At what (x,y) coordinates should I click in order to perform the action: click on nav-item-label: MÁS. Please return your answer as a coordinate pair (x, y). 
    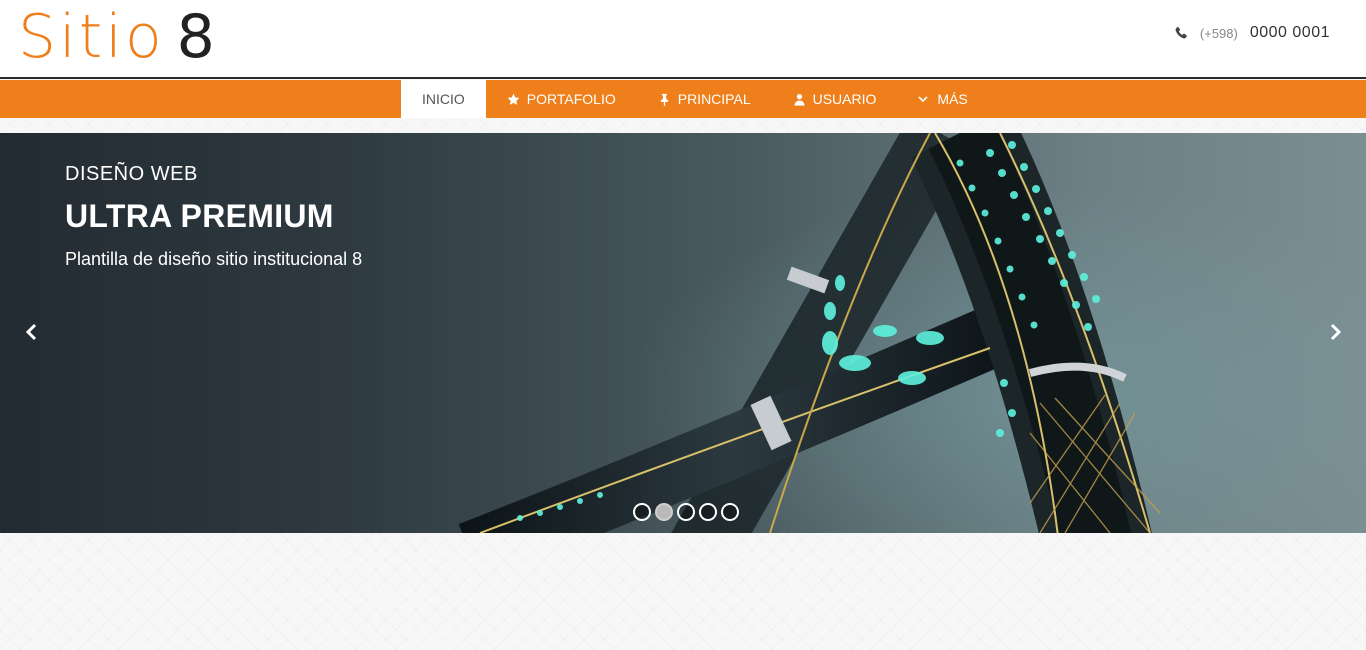
    Looking at the image, I should click on (952, 99).